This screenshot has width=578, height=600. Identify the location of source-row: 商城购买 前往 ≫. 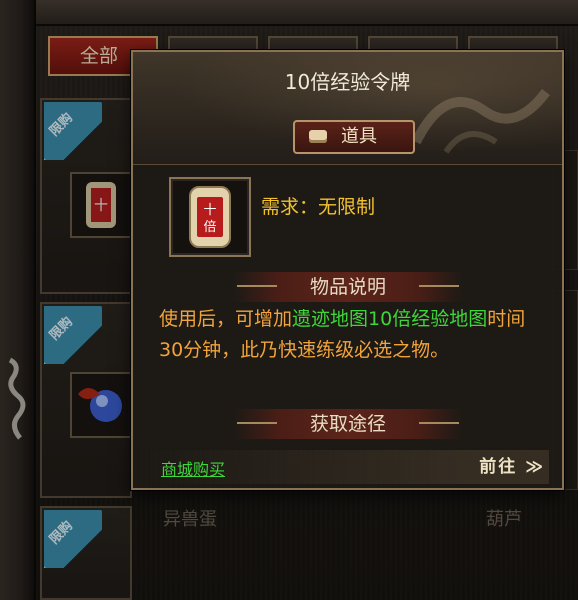
(349, 467).